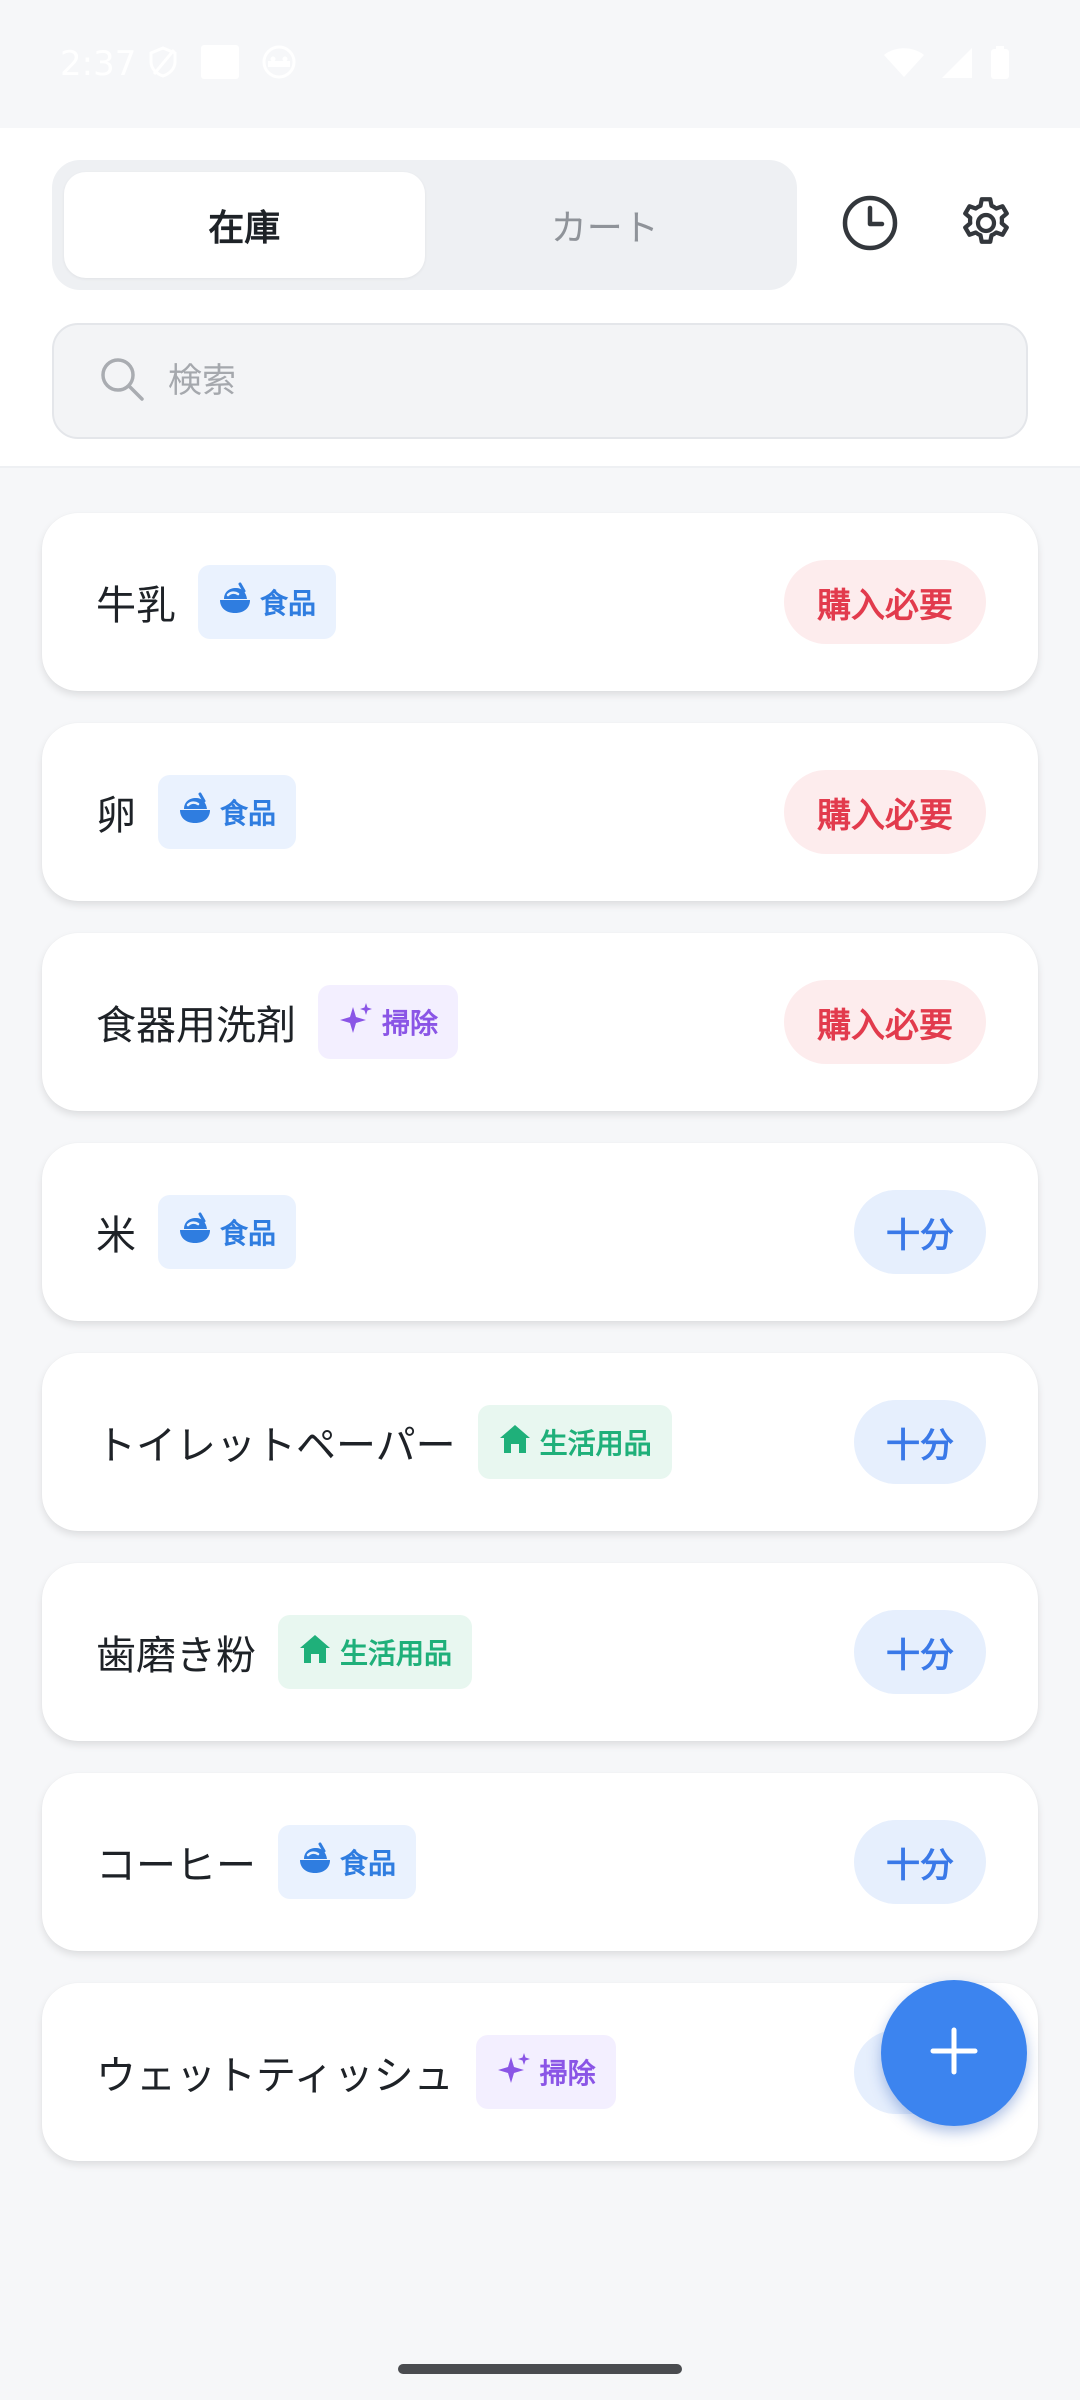 This screenshot has width=1080, height=2400. What do you see at coordinates (98, 64) in the screenshot?
I see `status-time: 2:37` at bounding box center [98, 64].